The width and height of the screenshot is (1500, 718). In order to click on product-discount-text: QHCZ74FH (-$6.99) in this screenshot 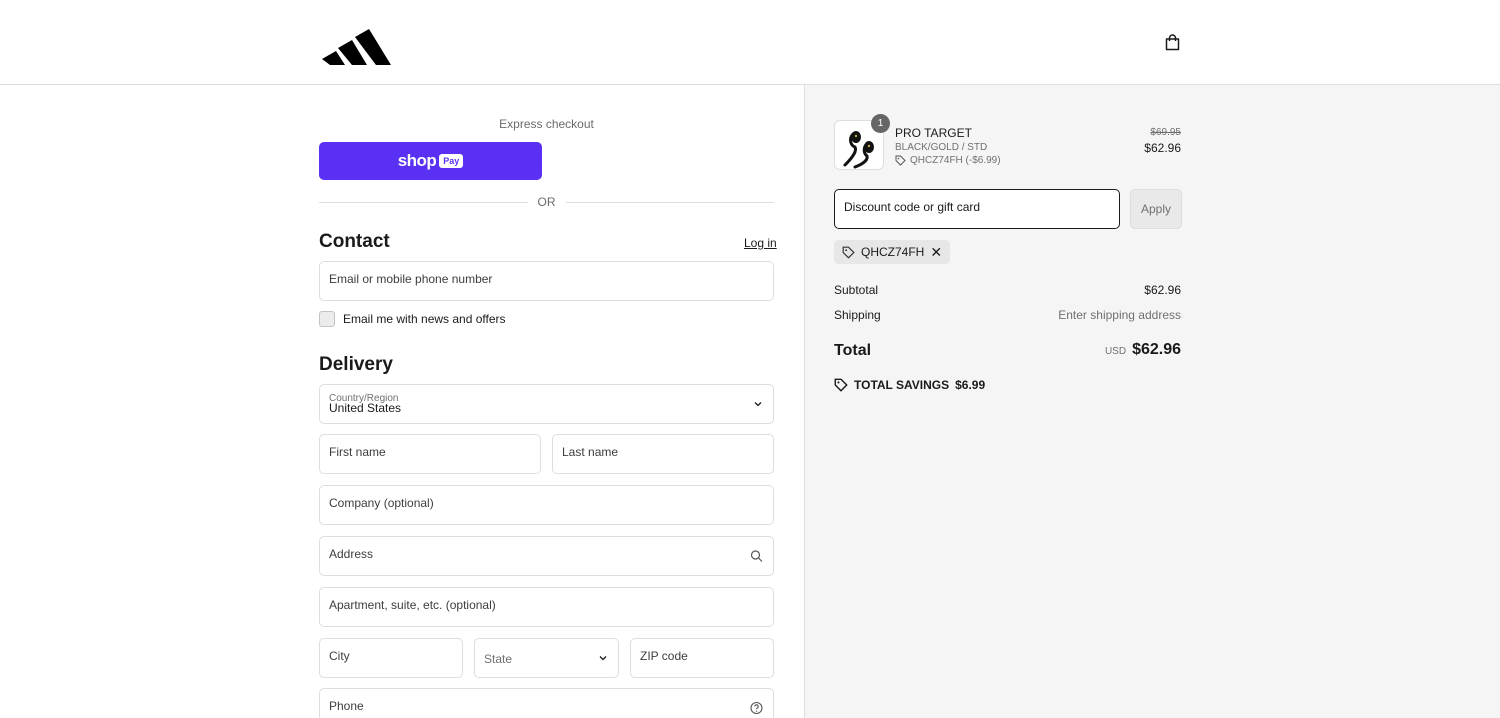, I will do `click(955, 160)`.